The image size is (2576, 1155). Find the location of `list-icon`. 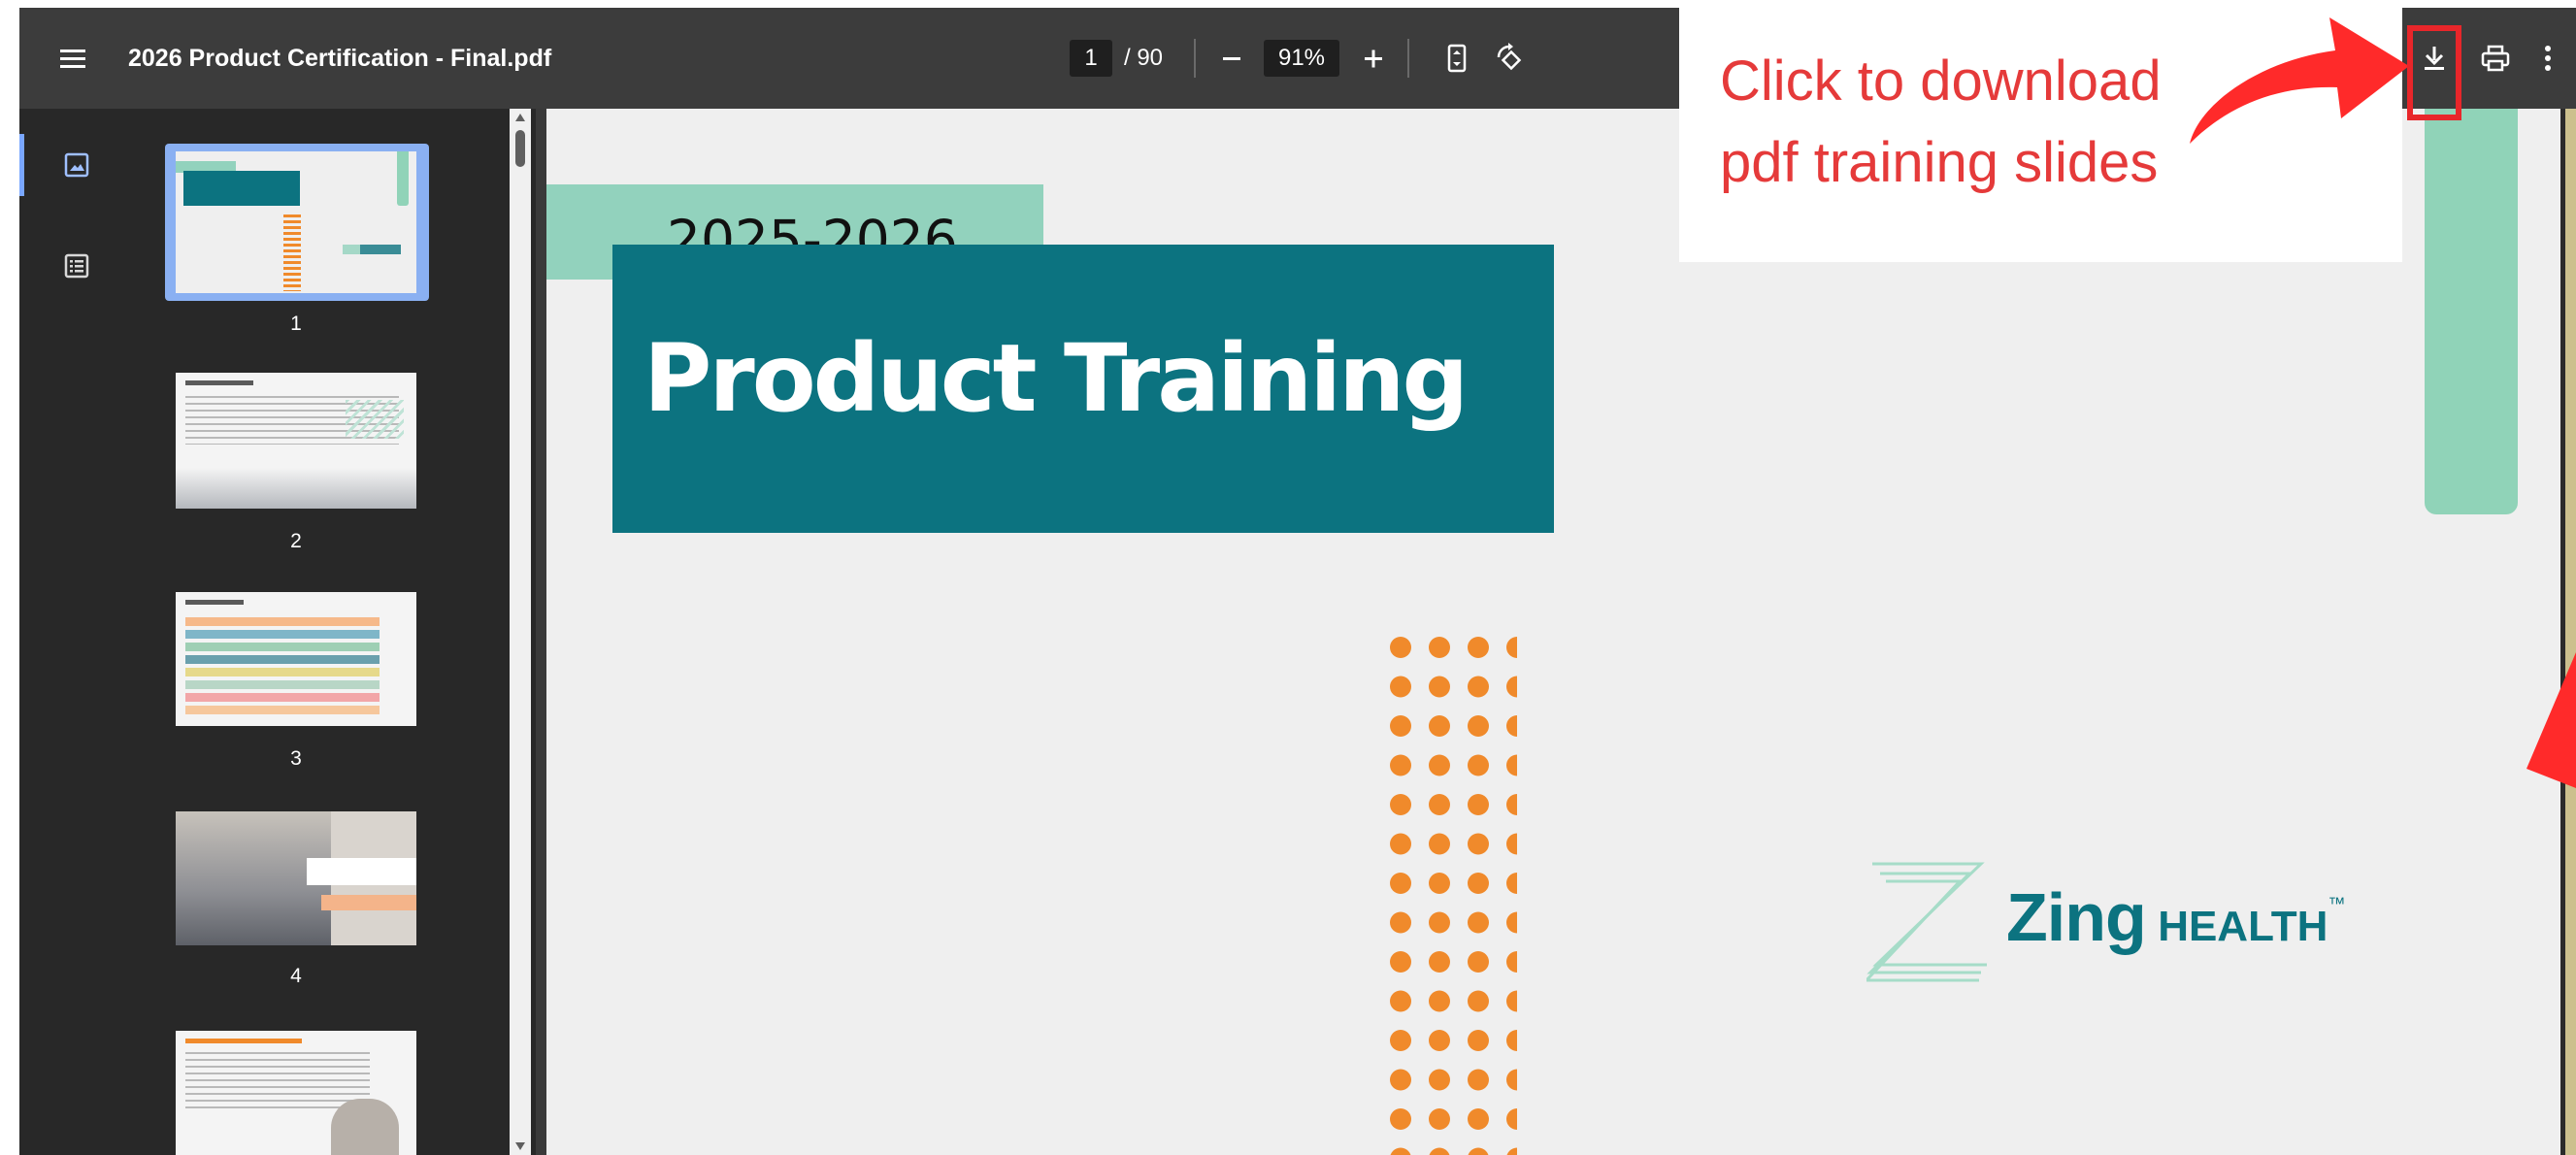

list-icon is located at coordinates (76, 266).